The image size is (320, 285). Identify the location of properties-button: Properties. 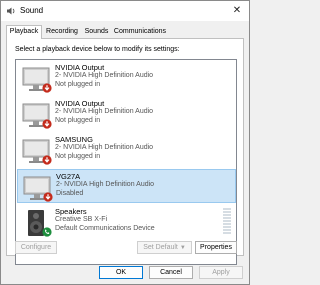
(216, 247).